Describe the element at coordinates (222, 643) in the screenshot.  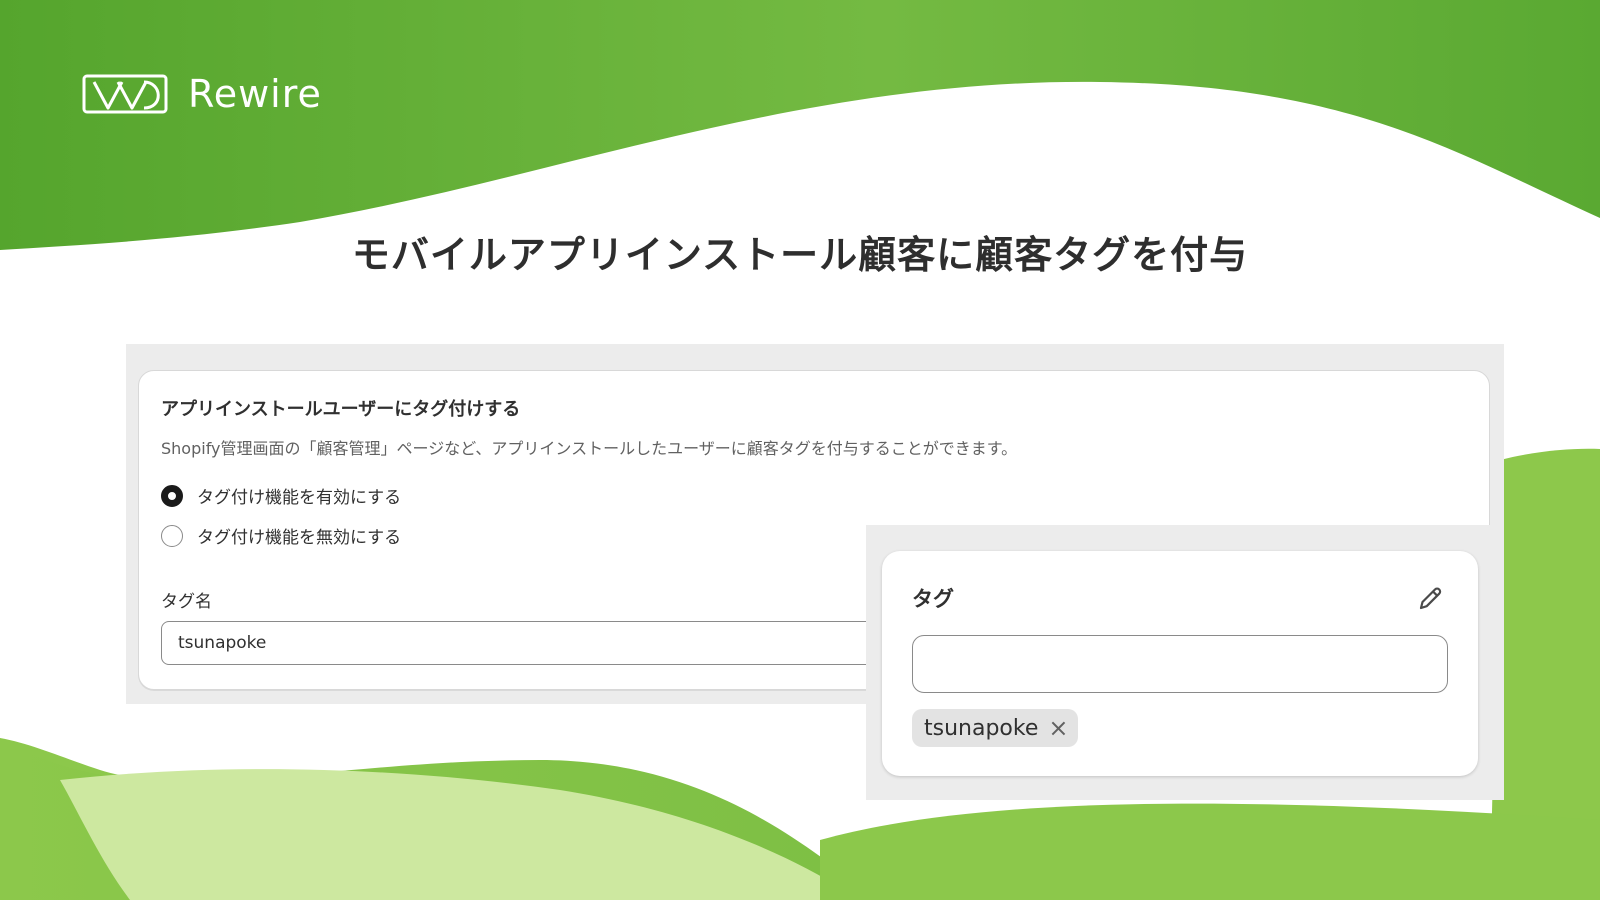
I see `tag-name-value: tsunapoke` at that location.